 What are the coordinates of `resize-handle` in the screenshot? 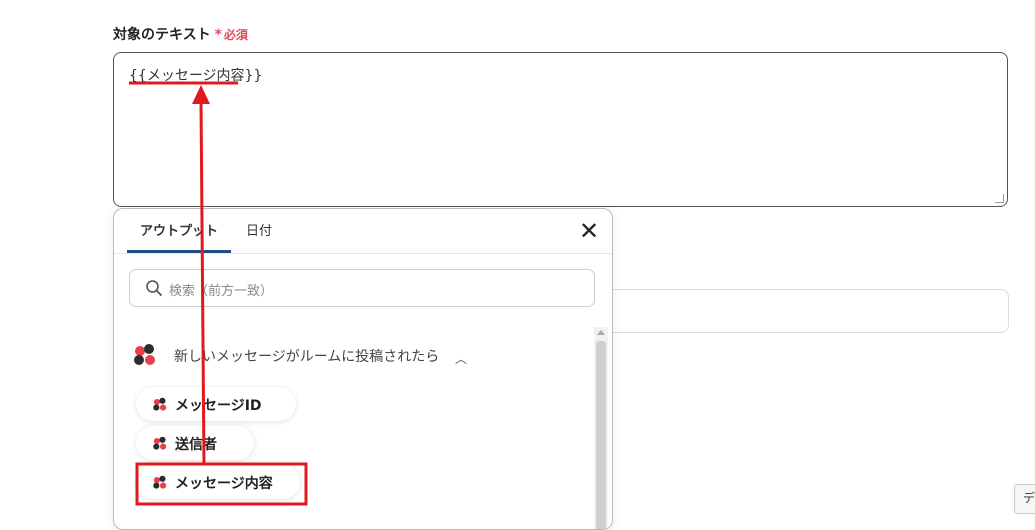 It's located at (999, 198).